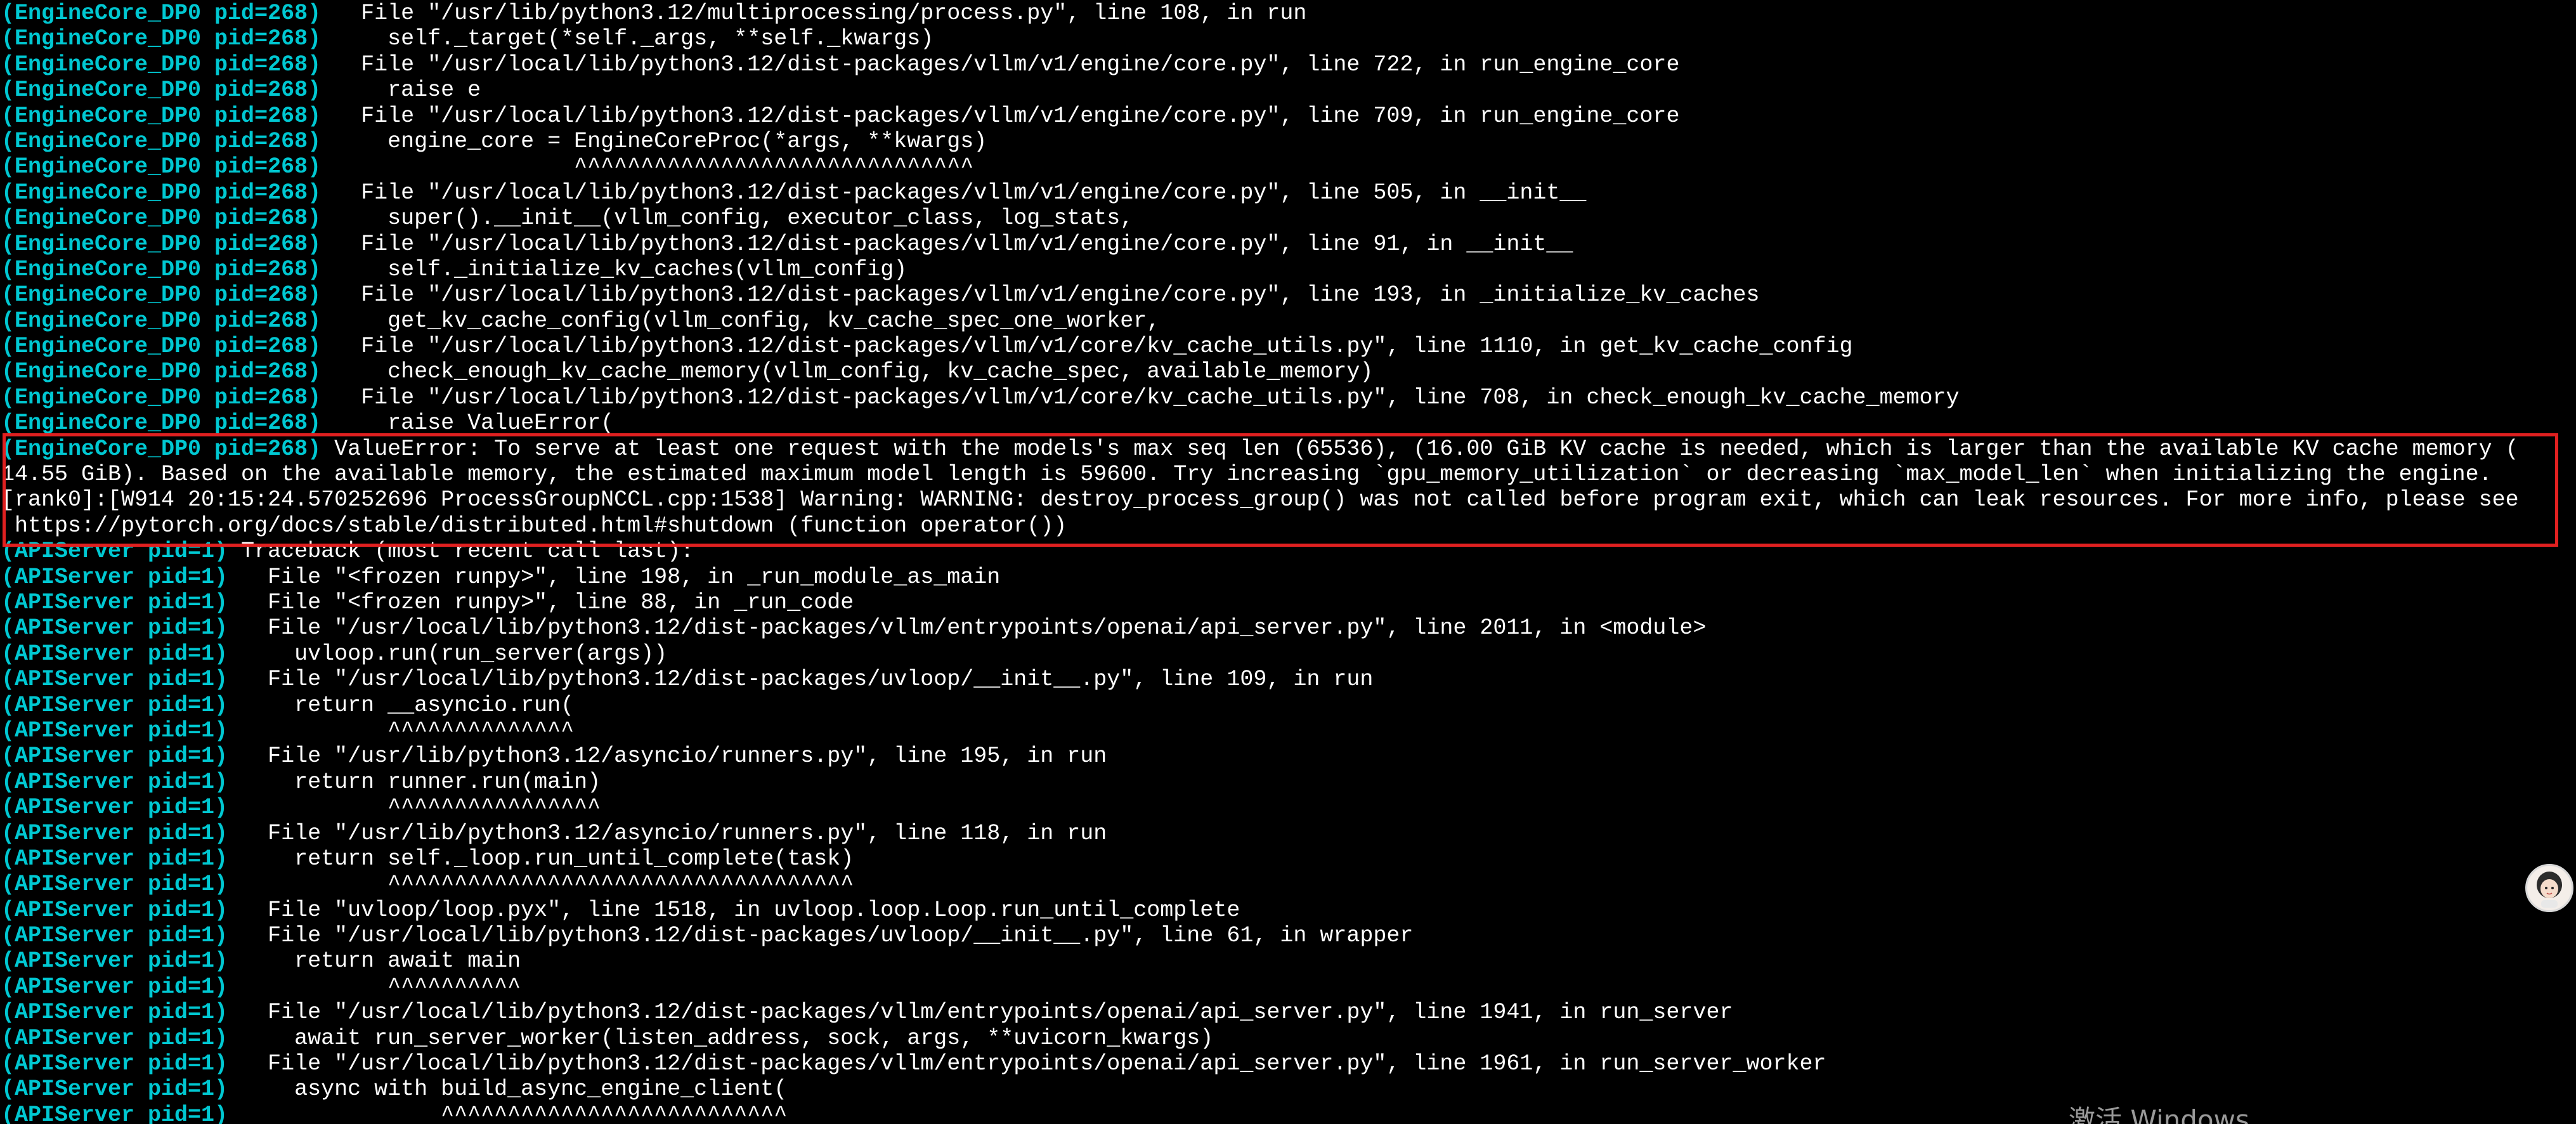 The width and height of the screenshot is (2576, 1124). I want to click on avatar-icon, so click(2549, 888).